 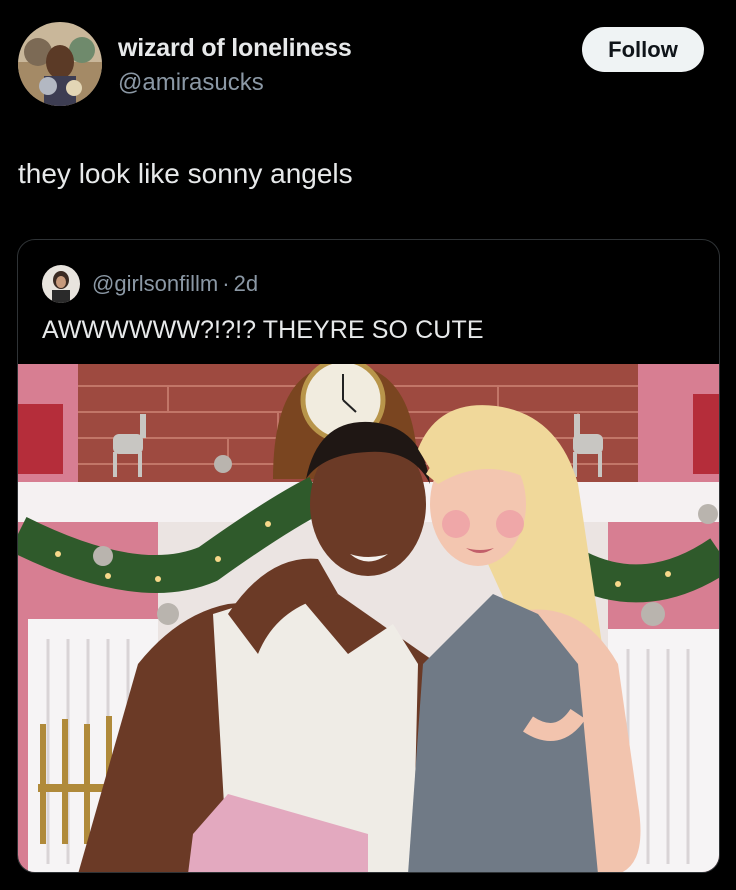 What do you see at coordinates (155, 283) in the screenshot?
I see `quoted-author-handle: @girlsonfillm` at bounding box center [155, 283].